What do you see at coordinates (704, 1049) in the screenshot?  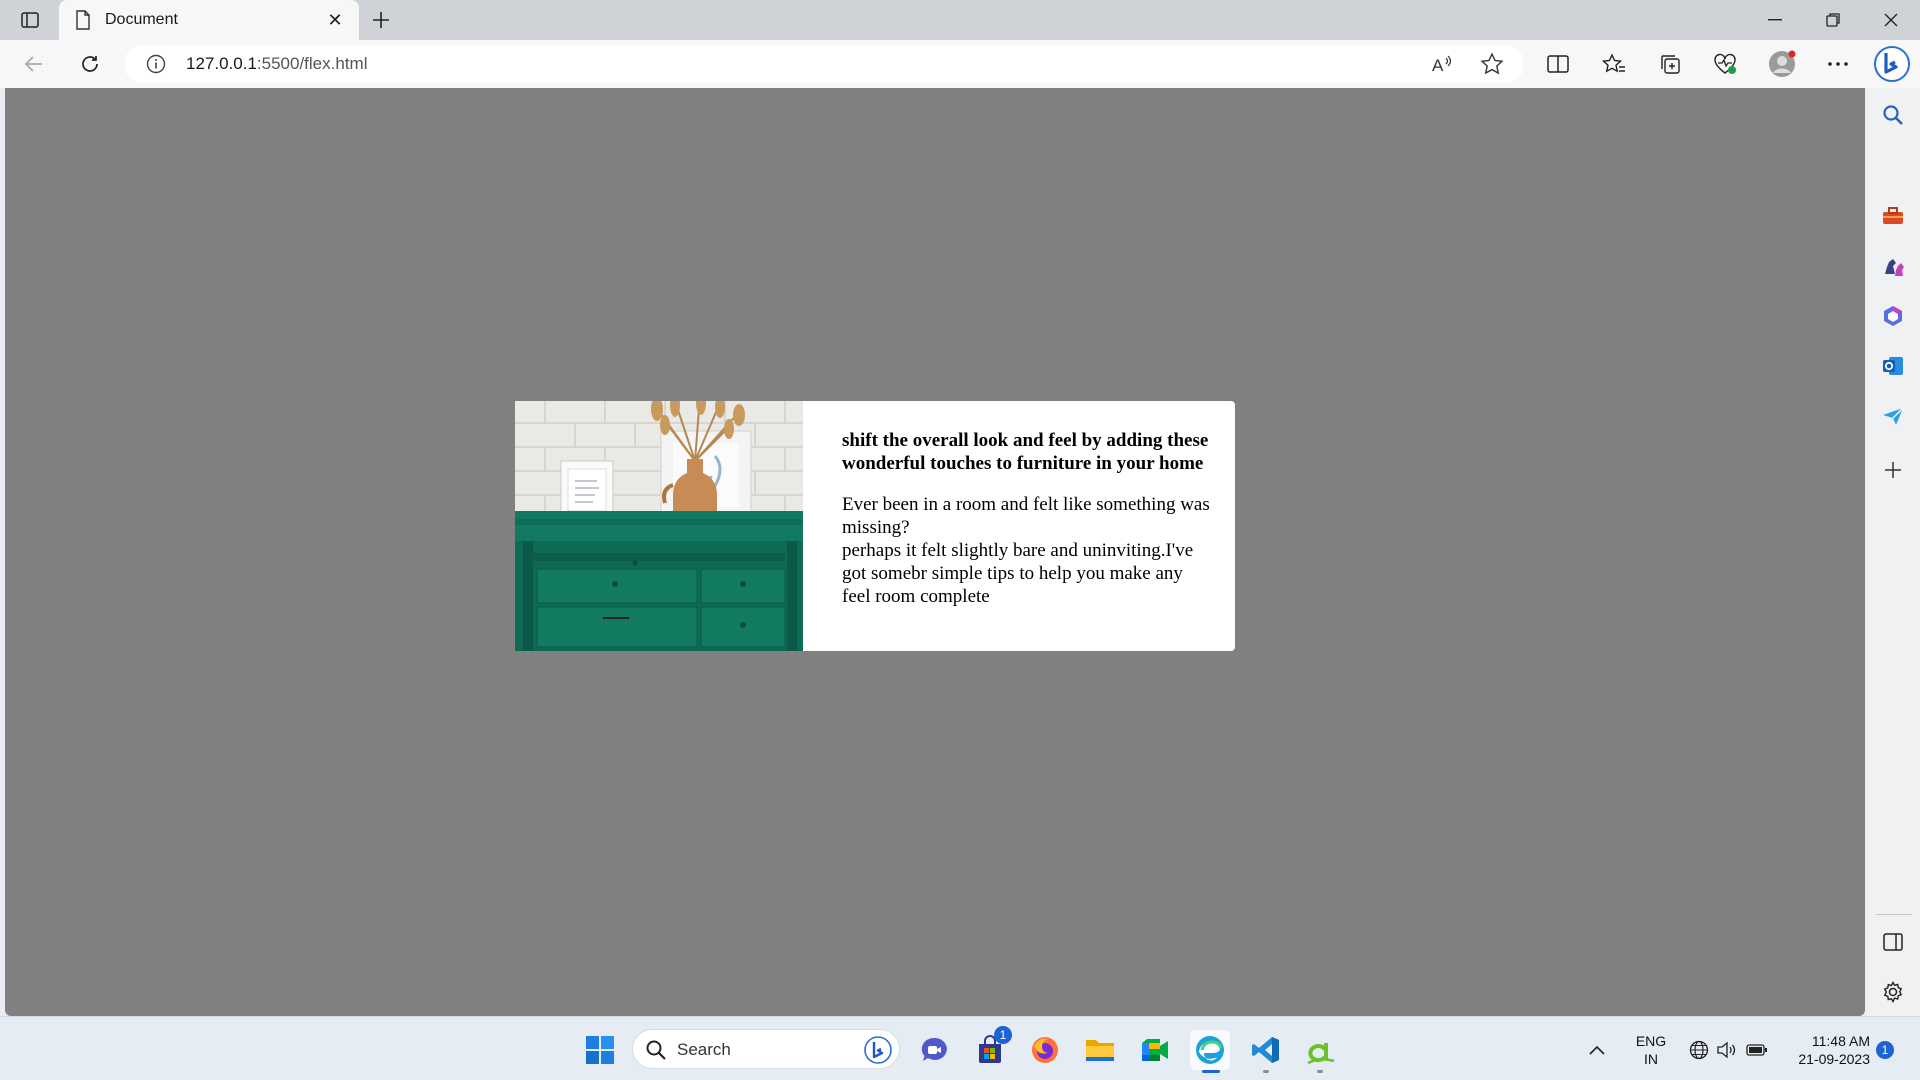 I see `search-placeholder: Search` at bounding box center [704, 1049].